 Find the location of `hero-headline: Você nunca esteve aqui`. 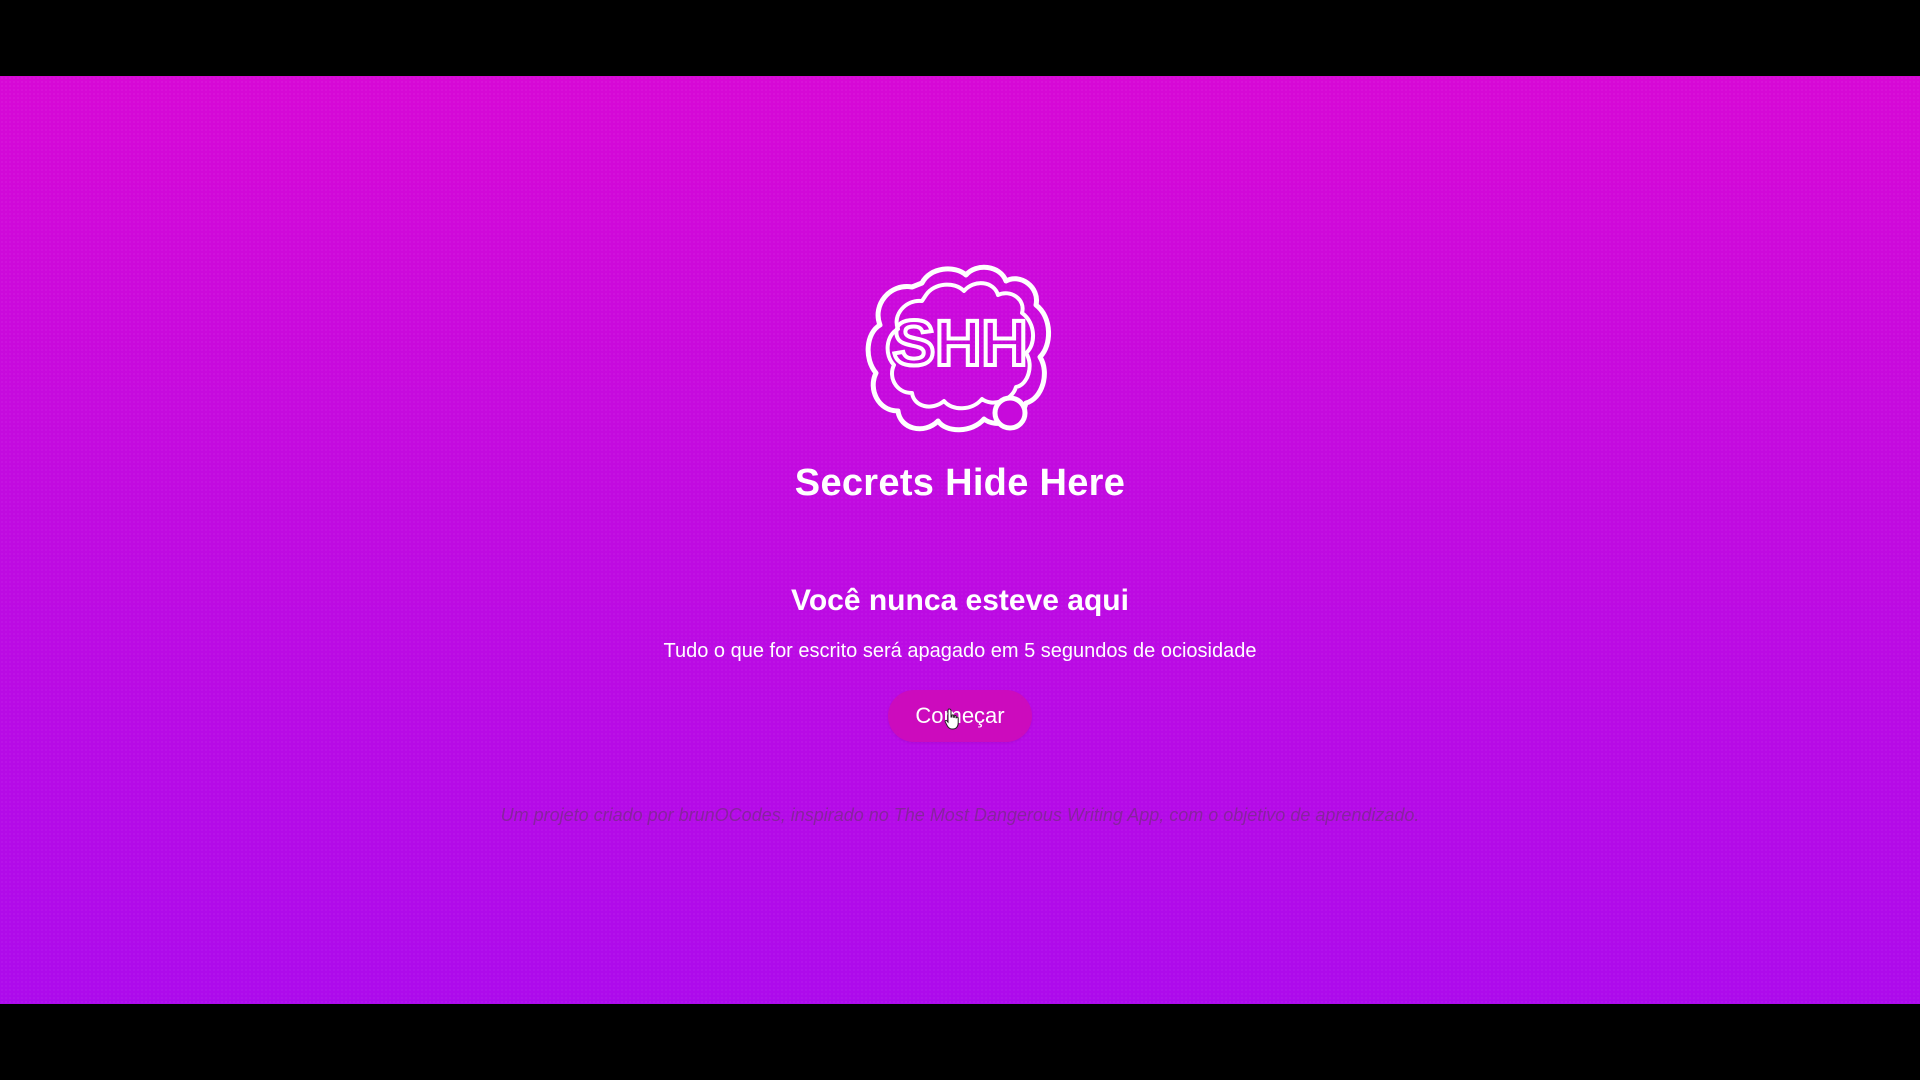

hero-headline: Você nunca esteve aqui is located at coordinates (960, 600).